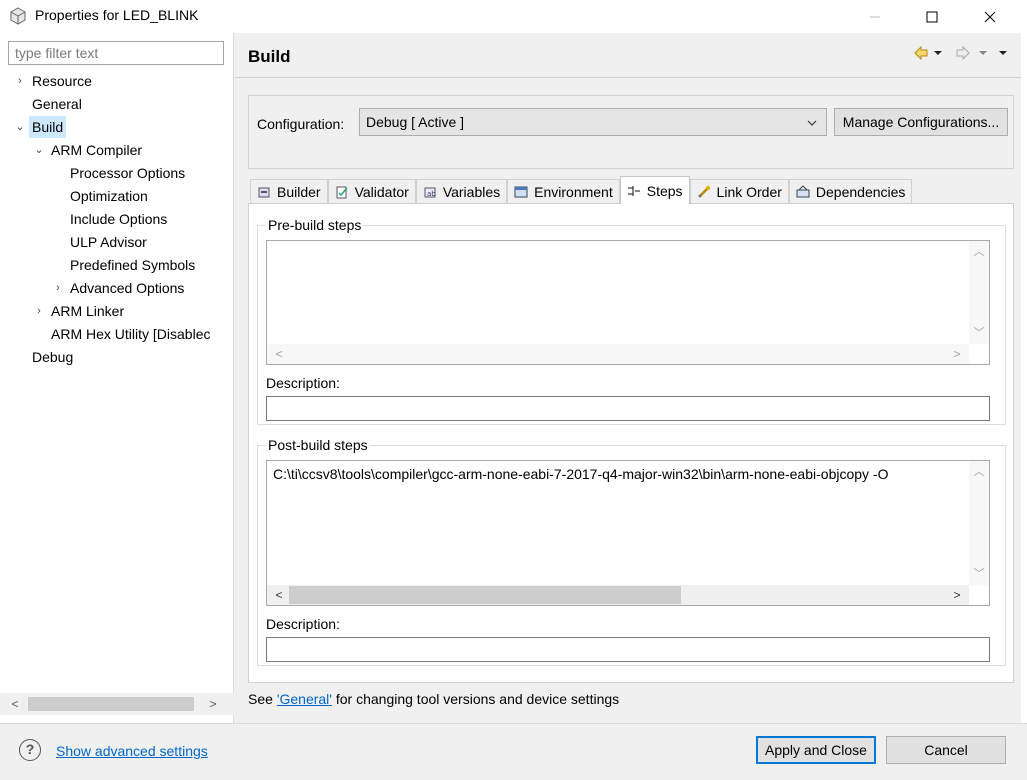  I want to click on variables-icon: ab, so click(430, 192).